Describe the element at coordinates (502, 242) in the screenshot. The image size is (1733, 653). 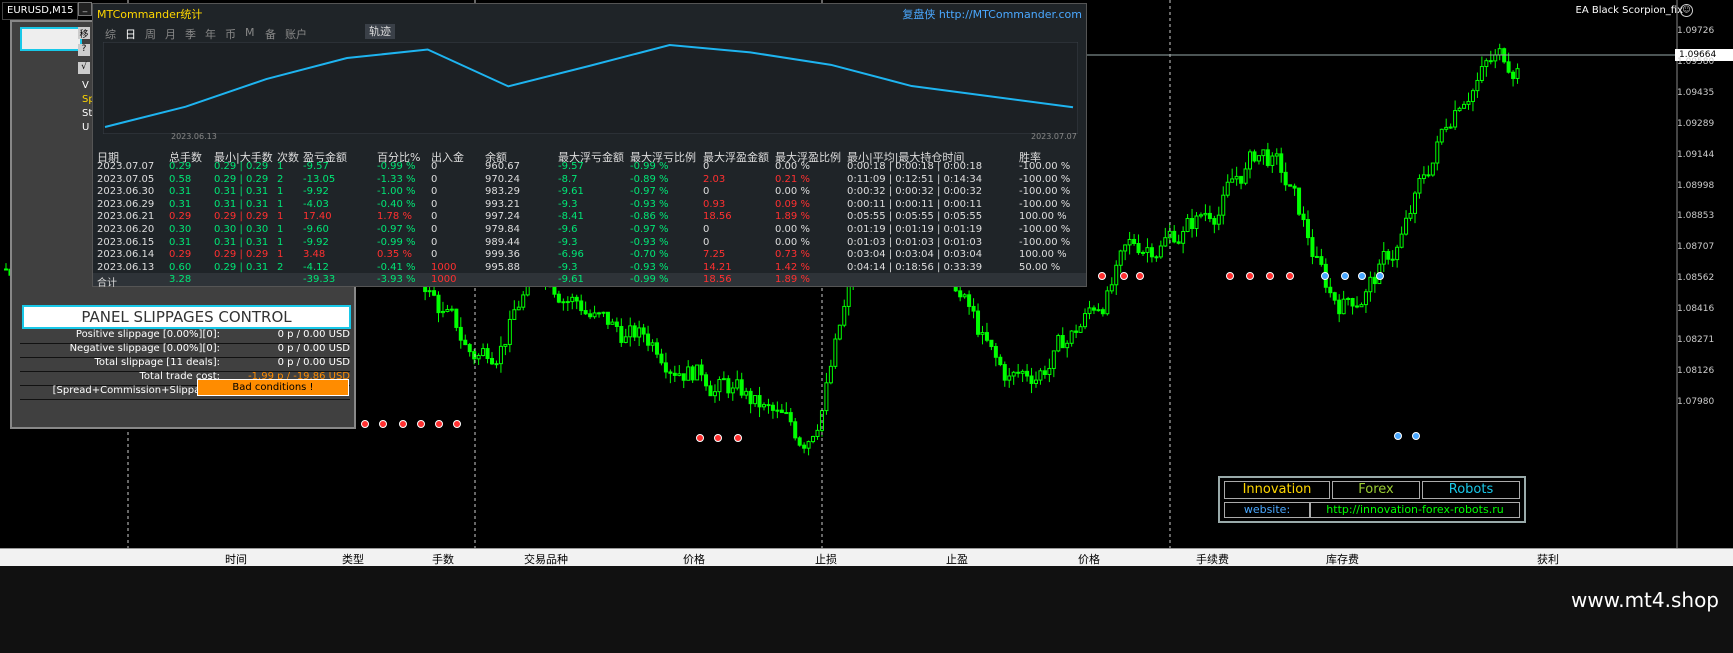
I see `table-cell: 989.44` at that location.